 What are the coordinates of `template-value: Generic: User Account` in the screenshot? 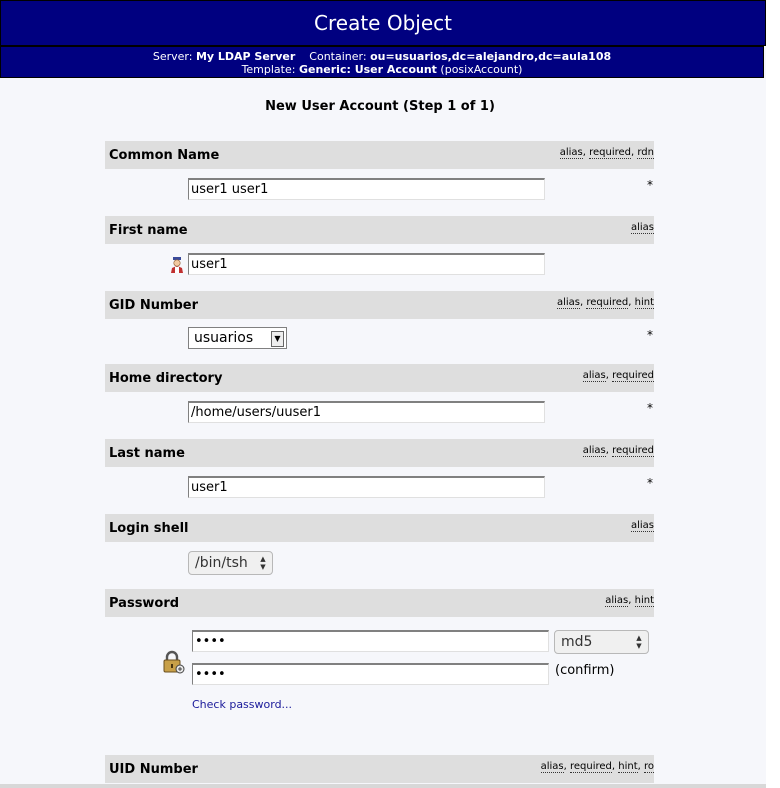 It's located at (367, 69).